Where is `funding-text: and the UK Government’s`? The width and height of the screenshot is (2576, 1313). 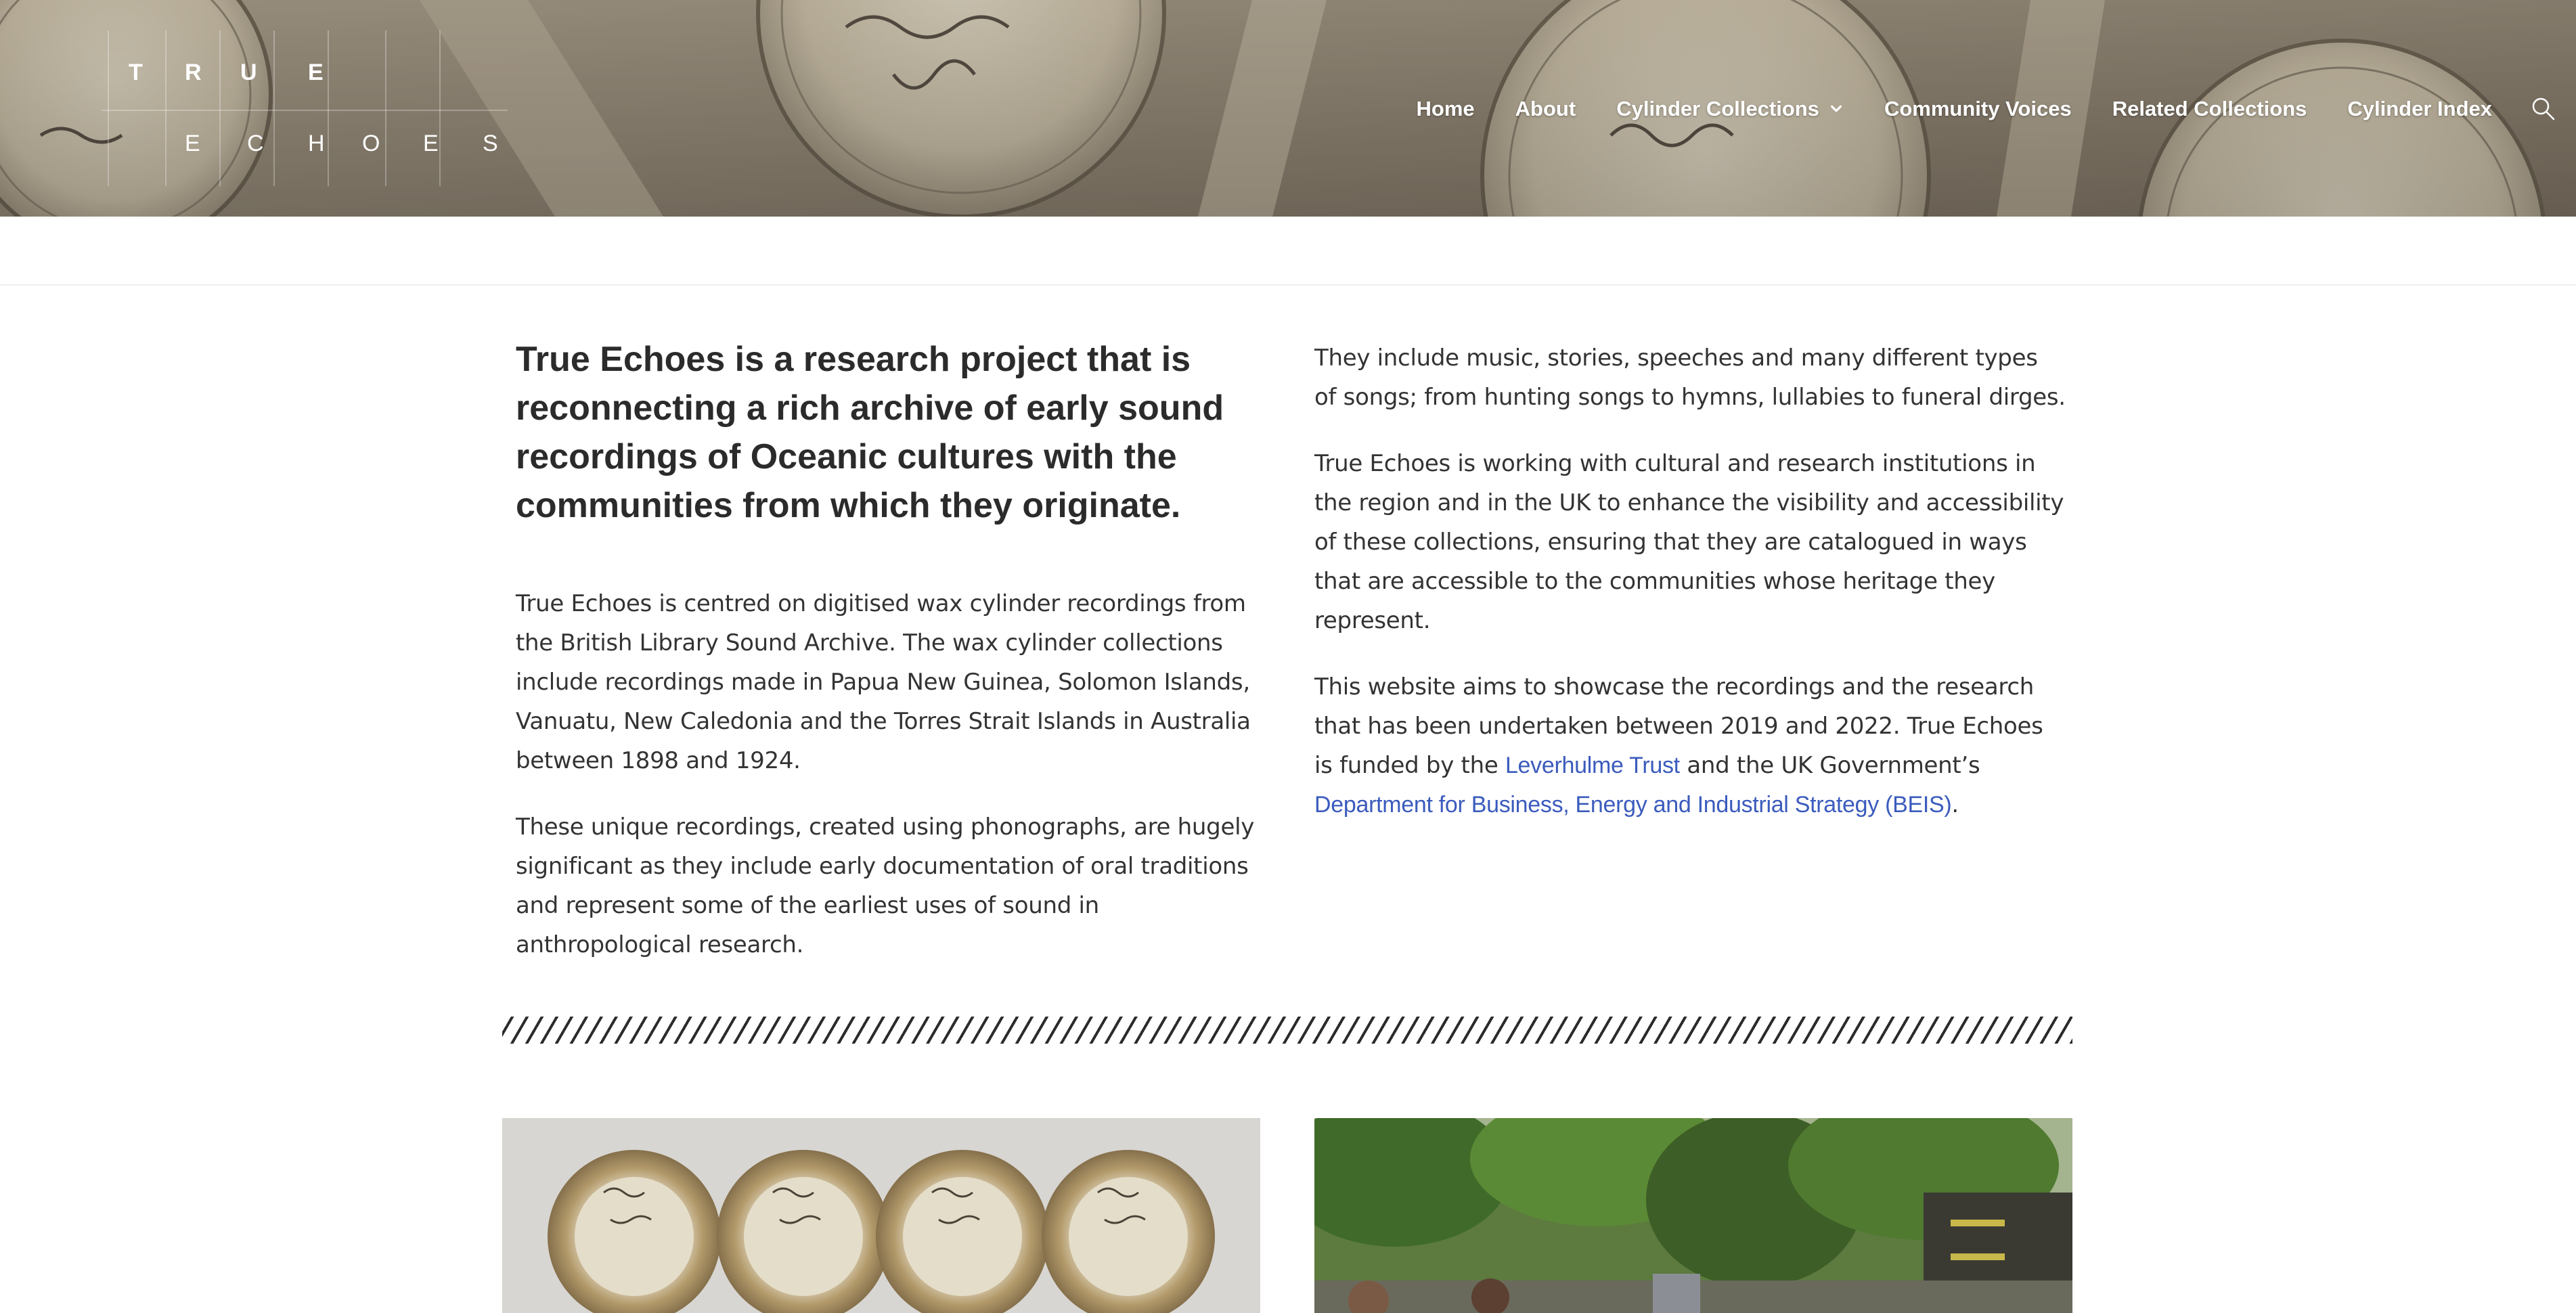 funding-text: and the UK Government’s is located at coordinates (1829, 765).